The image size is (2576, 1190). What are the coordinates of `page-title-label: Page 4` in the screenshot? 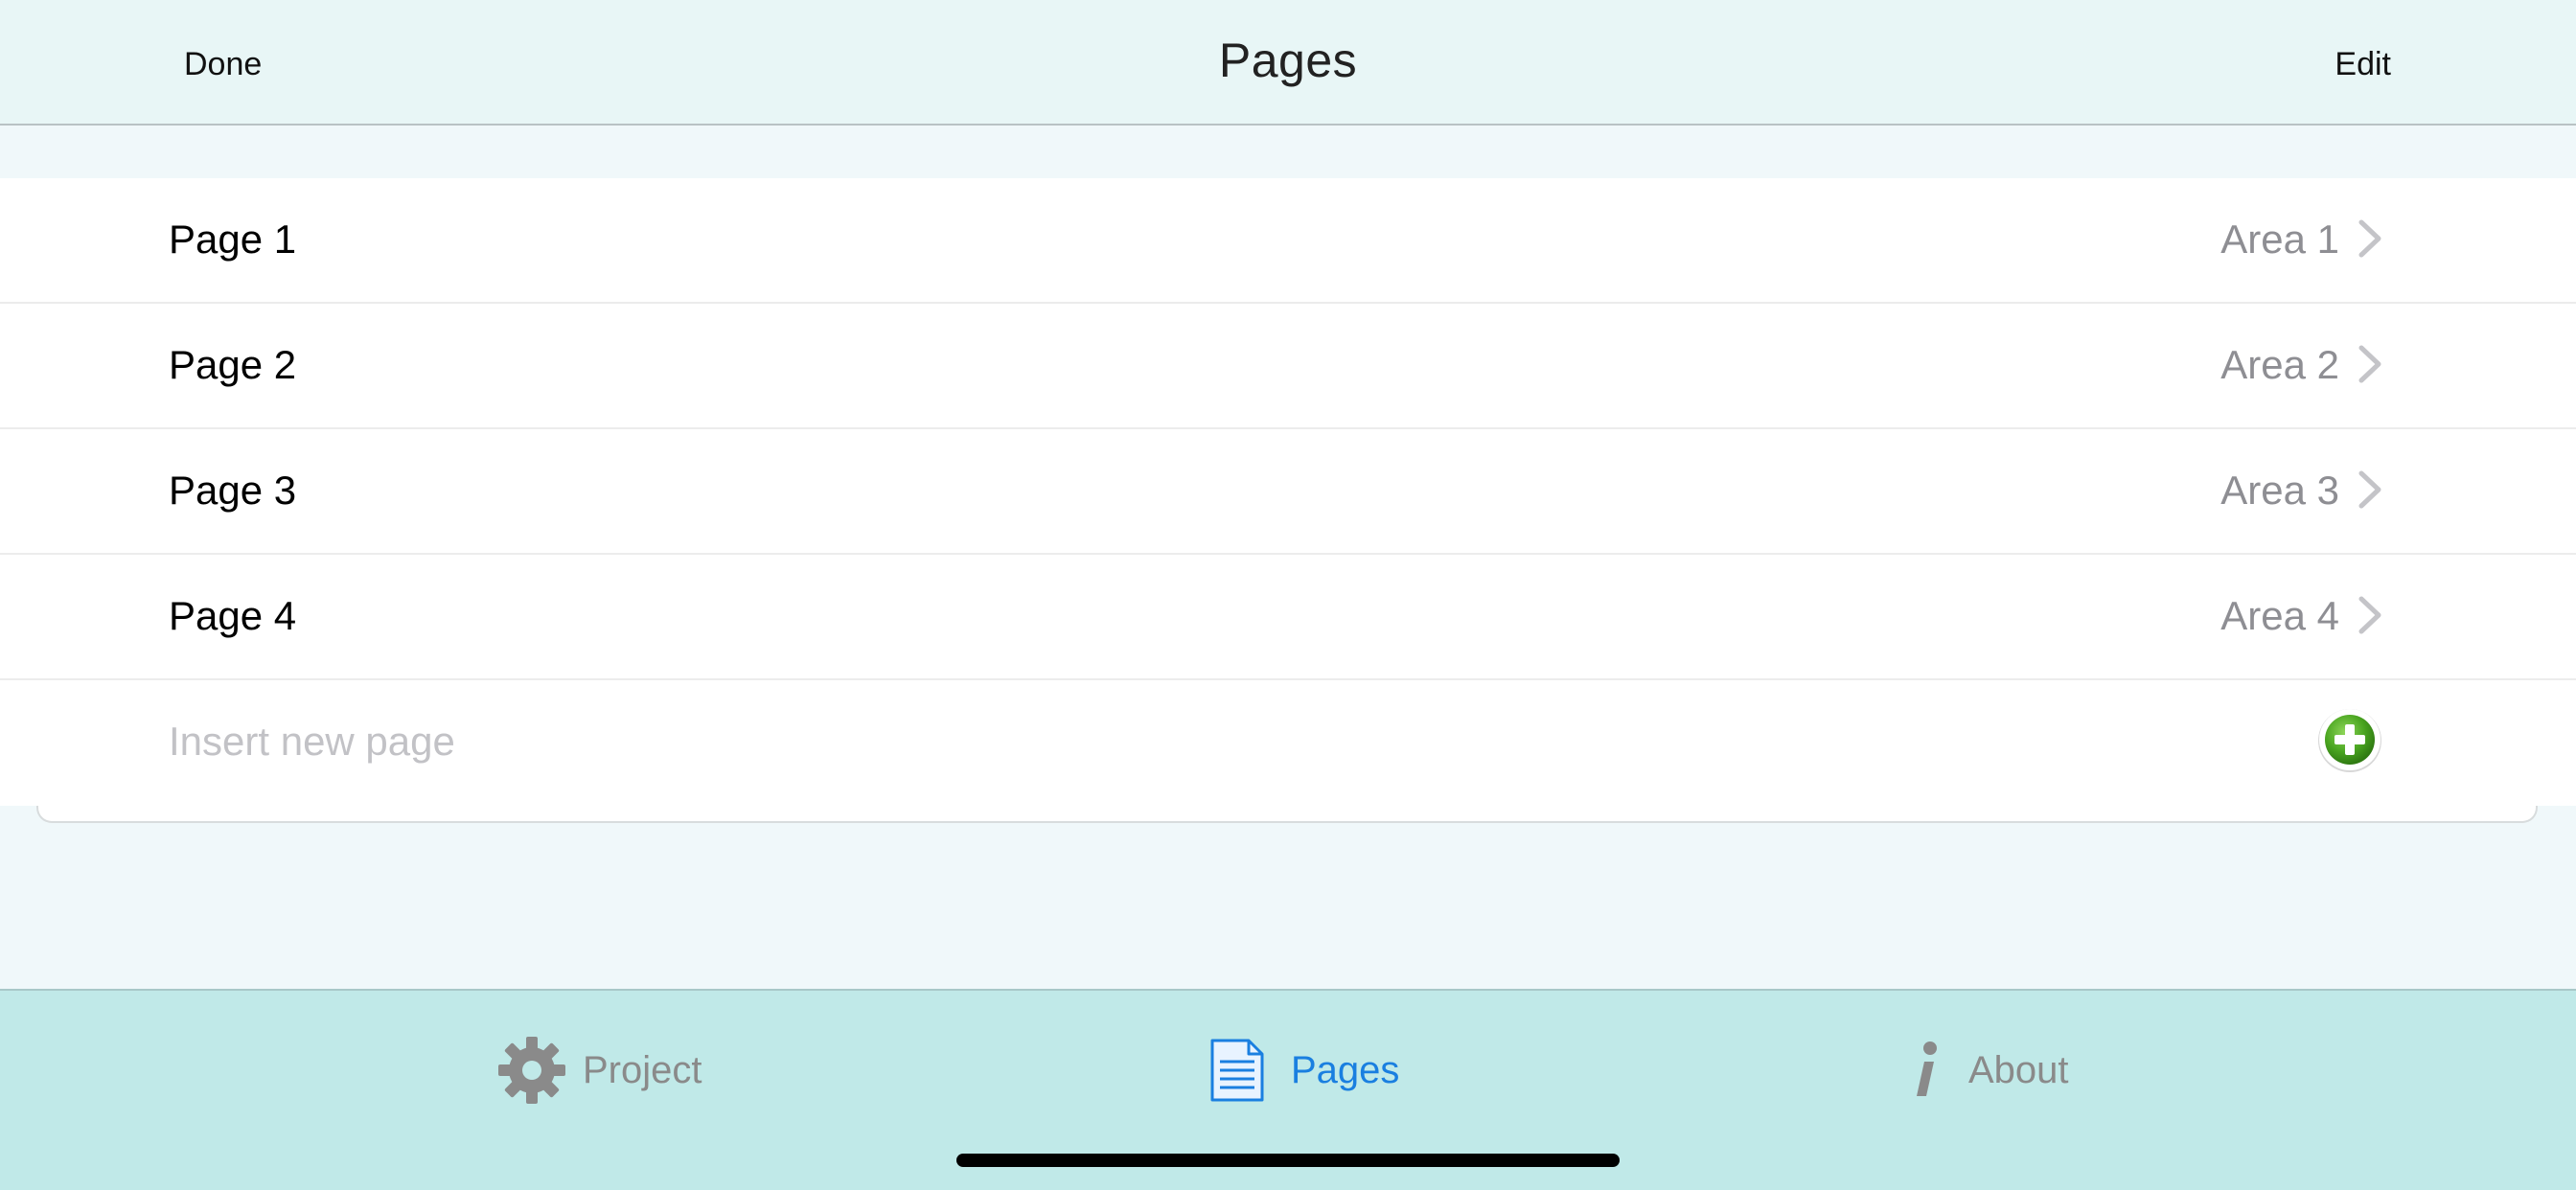 It's located at (233, 616).